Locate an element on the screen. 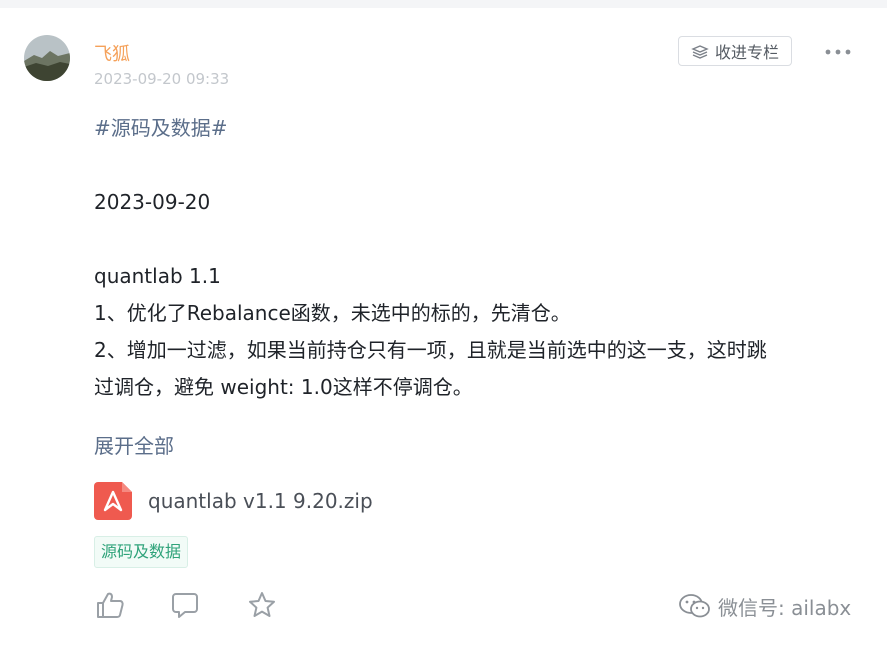  collect-to-column-button: 收进专栏 is located at coordinates (735, 51).